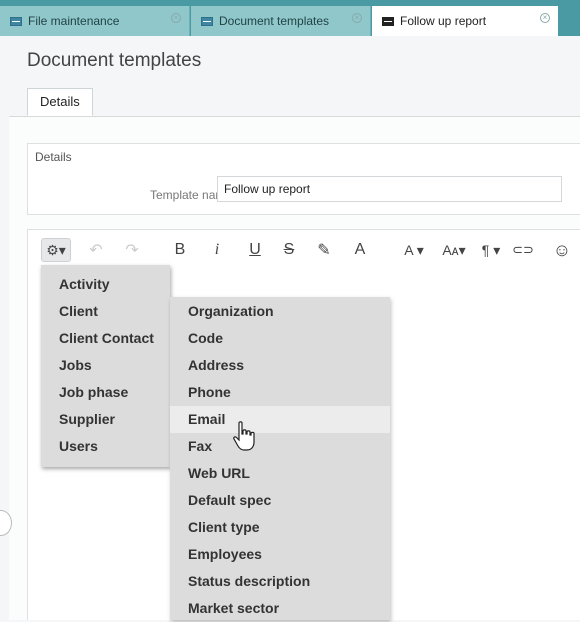 Image resolution: width=580 pixels, height=622 pixels. What do you see at coordinates (105, 392) in the screenshot?
I see `menu-item-job-phase: Job phase` at bounding box center [105, 392].